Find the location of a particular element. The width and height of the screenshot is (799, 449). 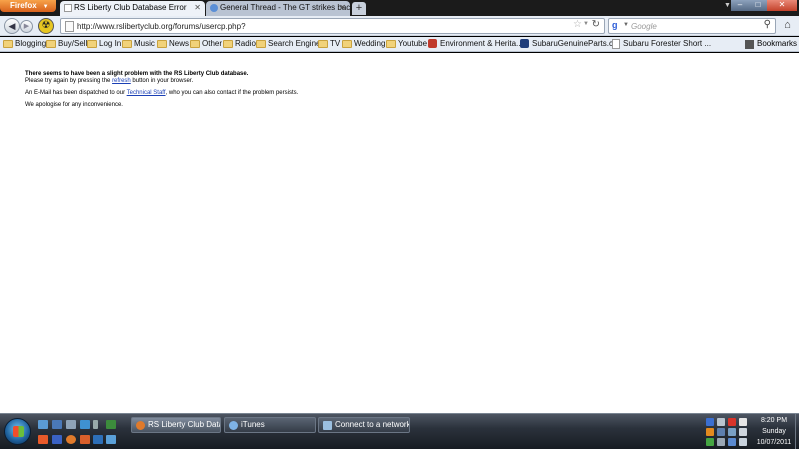

bookmark-folder: Youtube is located at coordinates (406, 44).